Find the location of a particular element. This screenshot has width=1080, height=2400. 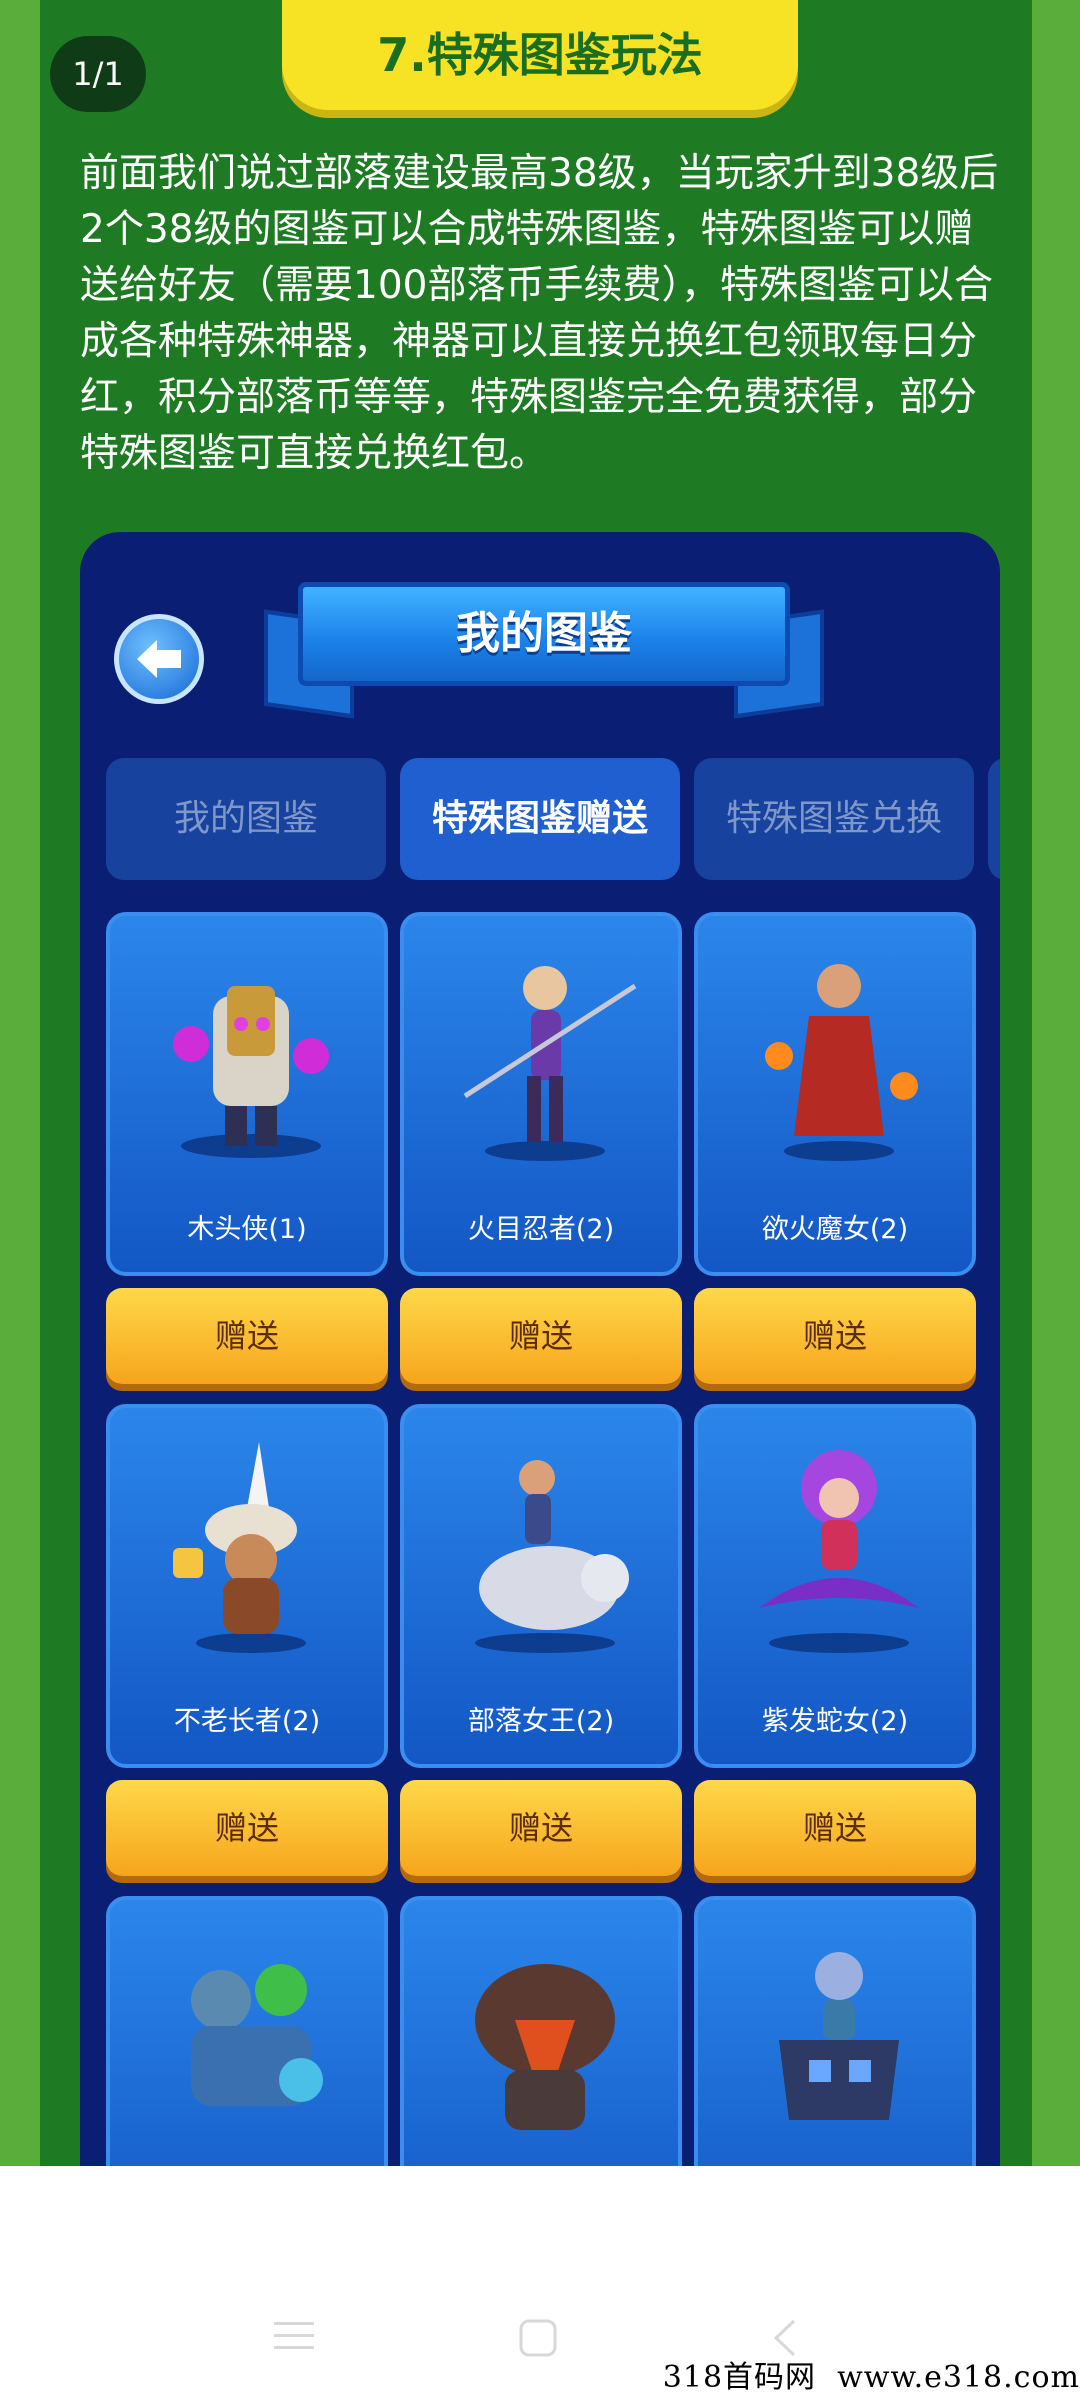

card-name: 木头侠(1) is located at coordinates (247, 1229).